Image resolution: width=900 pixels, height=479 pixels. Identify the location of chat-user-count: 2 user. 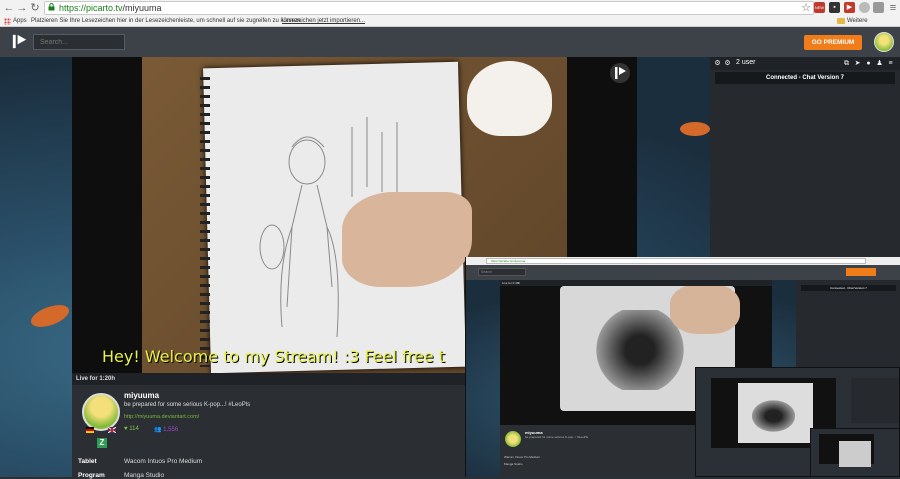
(746, 62).